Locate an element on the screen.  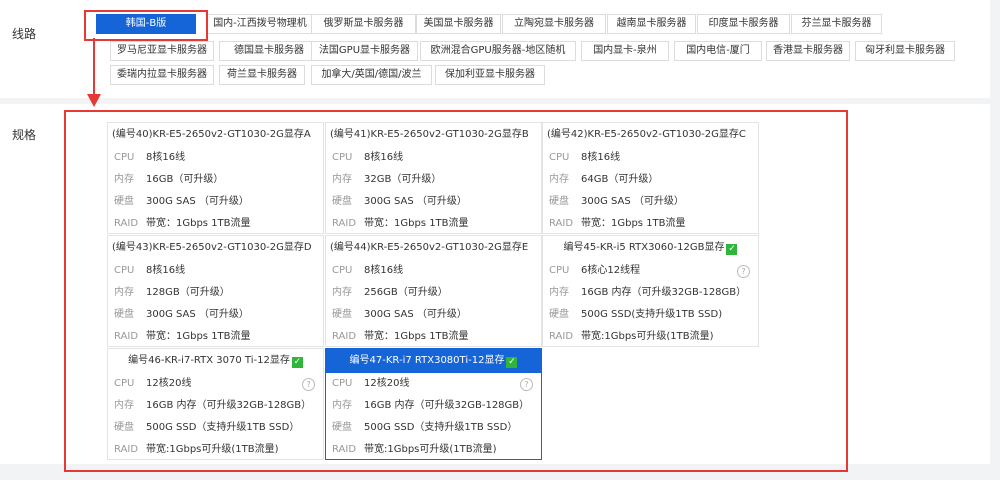
spec-title-text: (编号41)KR-E5-2650v2-GT1030-2G显存B is located at coordinates (429, 134).